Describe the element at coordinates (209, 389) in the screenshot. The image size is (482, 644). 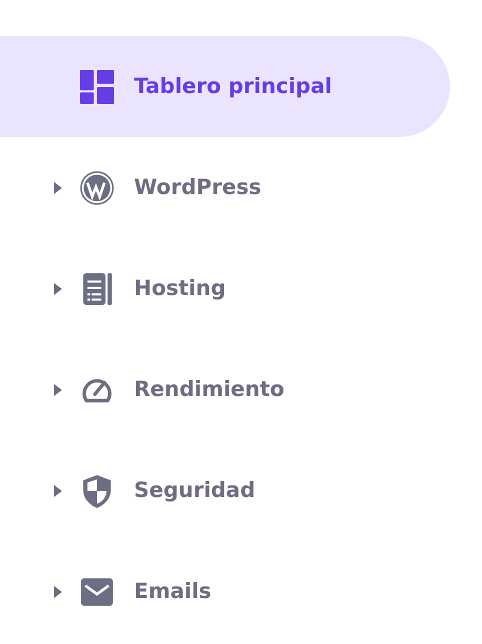
I see `item-label: Rendimiento` at that location.